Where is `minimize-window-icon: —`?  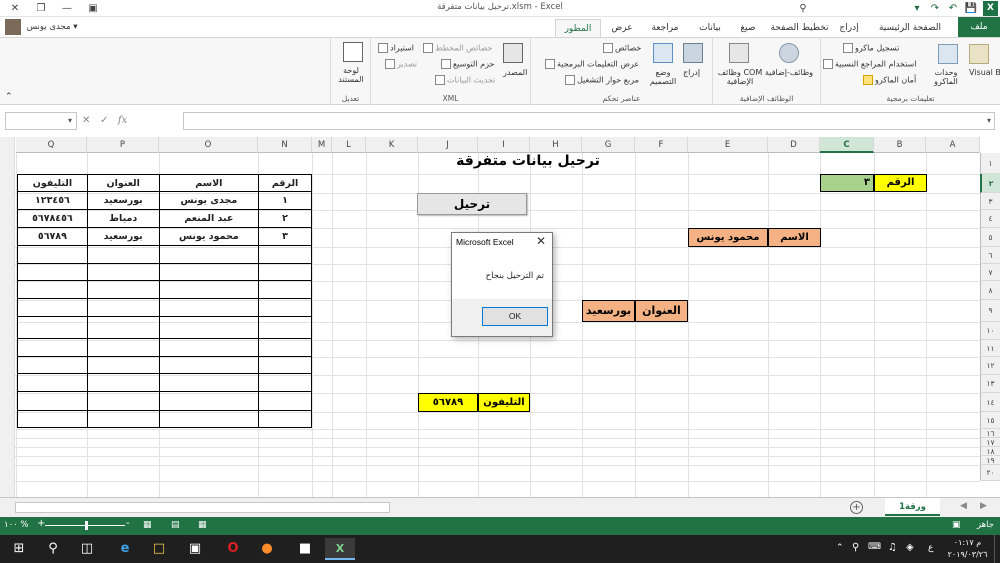
minimize-window-icon: — is located at coordinates (67, 8).